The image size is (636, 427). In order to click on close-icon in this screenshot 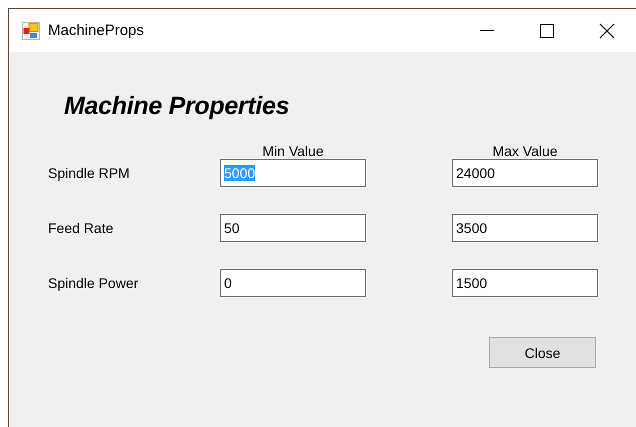, I will do `click(607, 30)`.